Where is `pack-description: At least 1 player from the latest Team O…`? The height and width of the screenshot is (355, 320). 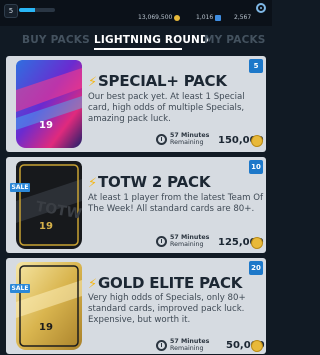
pack-description: At least 1 player from the latest Team O… is located at coordinates (175, 203).